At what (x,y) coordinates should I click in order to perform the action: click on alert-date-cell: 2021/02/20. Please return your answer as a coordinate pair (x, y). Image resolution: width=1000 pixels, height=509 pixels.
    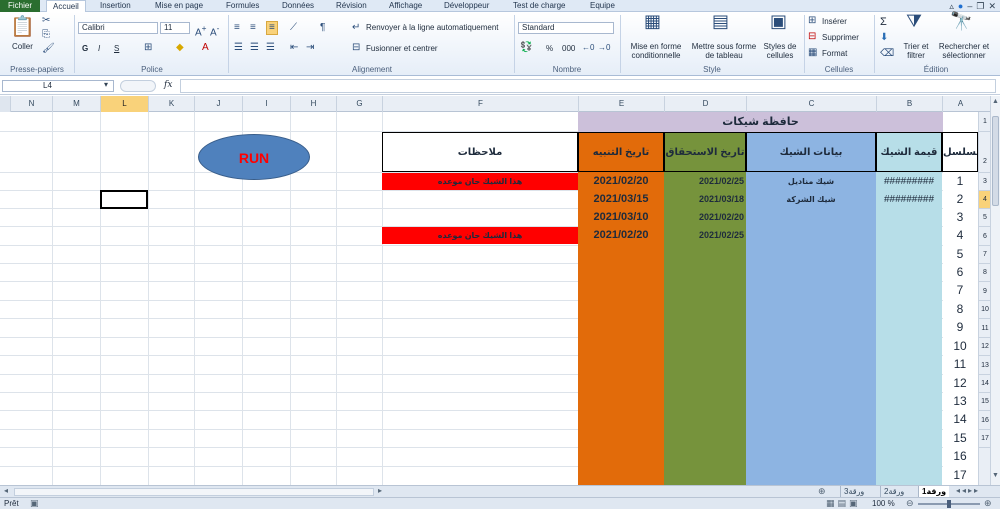
    Looking at the image, I should click on (621, 181).